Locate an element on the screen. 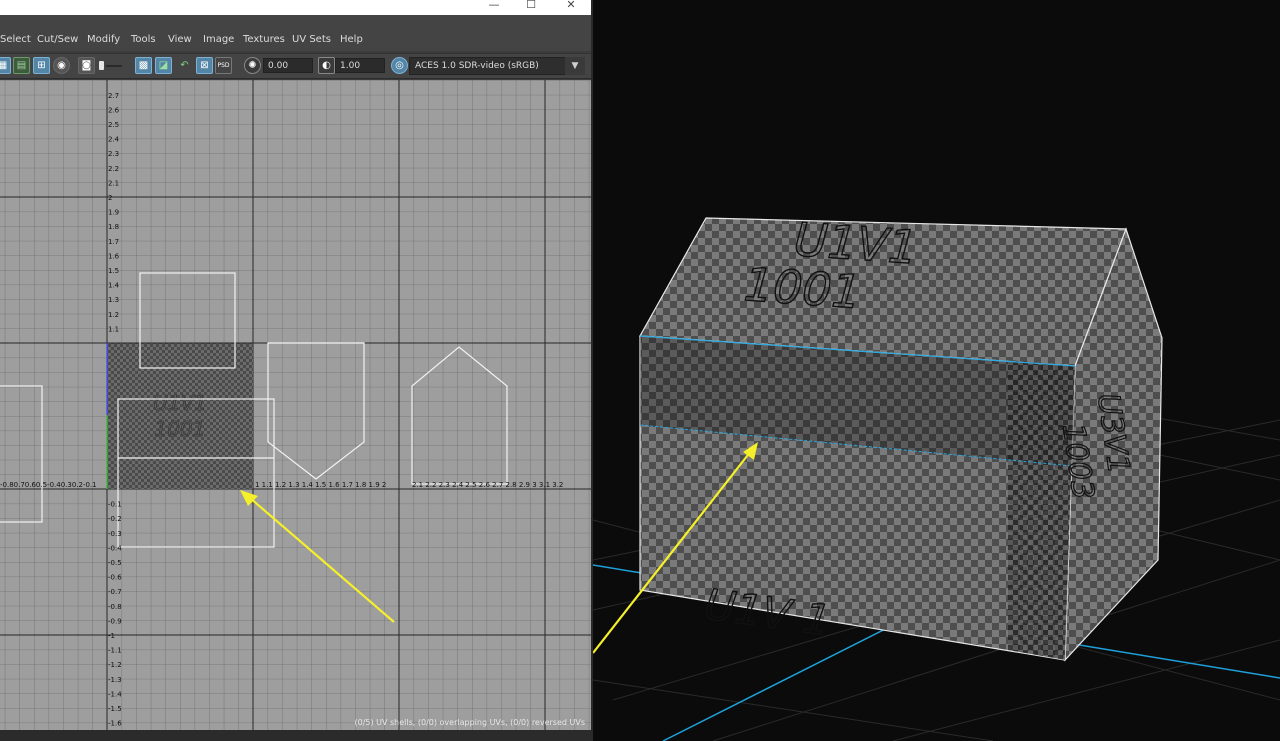 Image resolution: width=1280 pixels, height=741 pixels. v-tick-label: 1.1 is located at coordinates (113, 329).